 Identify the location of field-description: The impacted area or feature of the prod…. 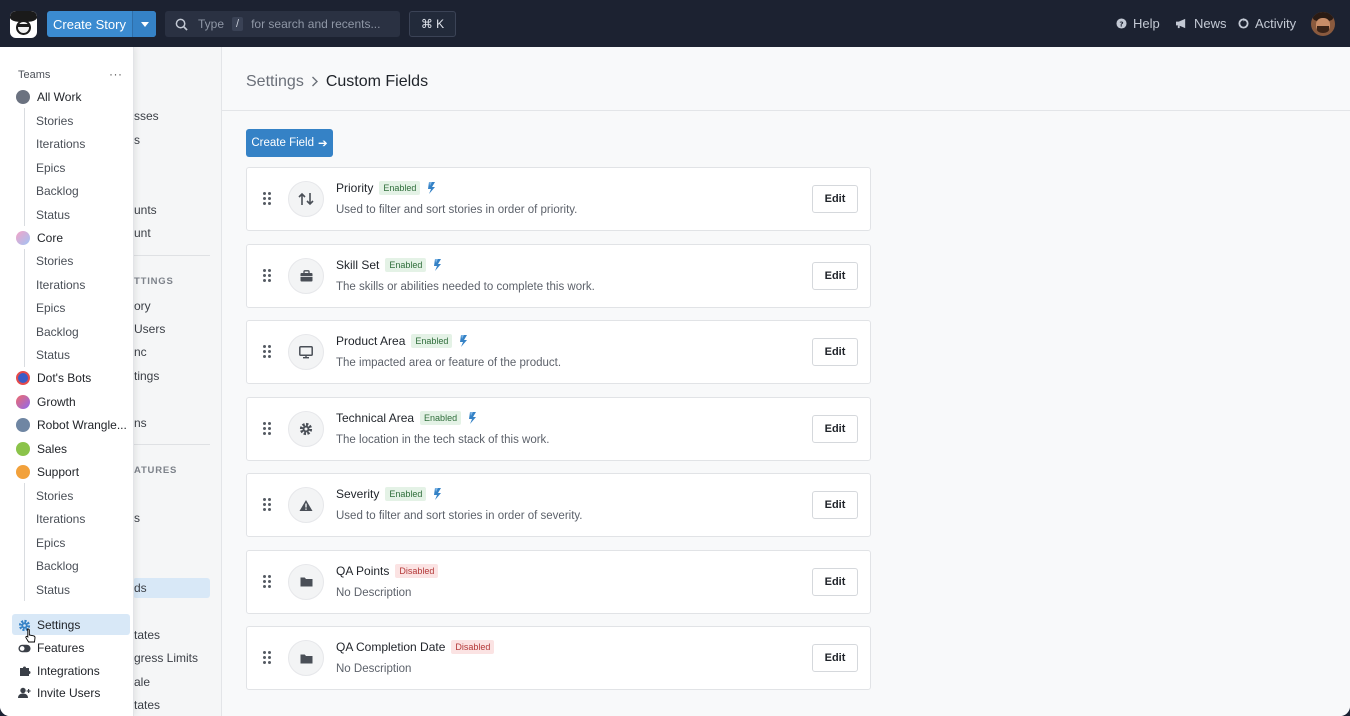
(449, 363).